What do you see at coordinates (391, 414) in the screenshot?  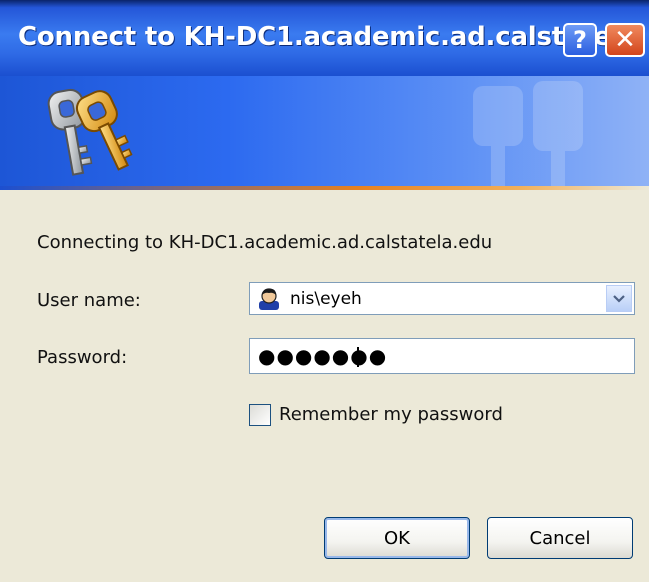 I see `remember-password-label: Remember my password` at bounding box center [391, 414].